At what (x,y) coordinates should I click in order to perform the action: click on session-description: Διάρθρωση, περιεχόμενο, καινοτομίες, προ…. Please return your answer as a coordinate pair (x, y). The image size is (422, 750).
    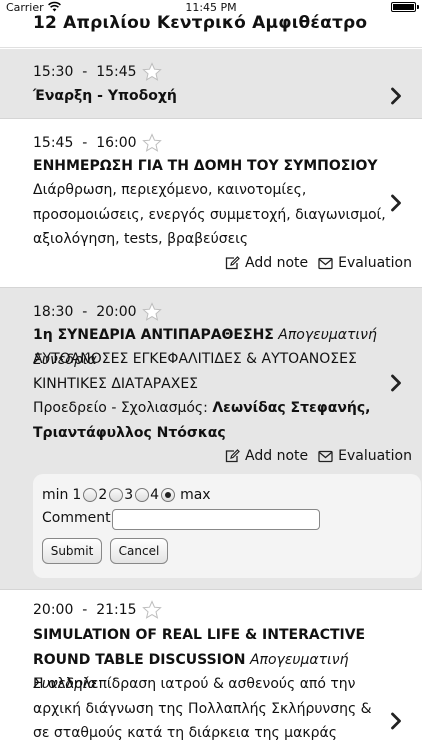
    Looking at the image, I should click on (209, 214).